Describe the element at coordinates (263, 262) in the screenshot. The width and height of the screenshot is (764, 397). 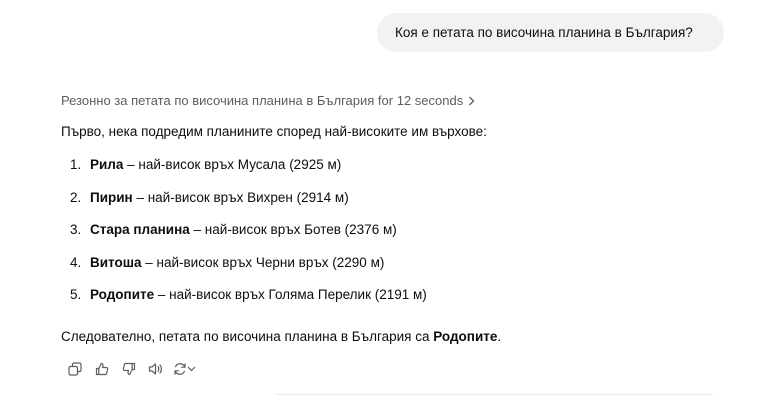
I see `mountain-detail: – най-висок връх Черни връх (2290 м)` at that location.